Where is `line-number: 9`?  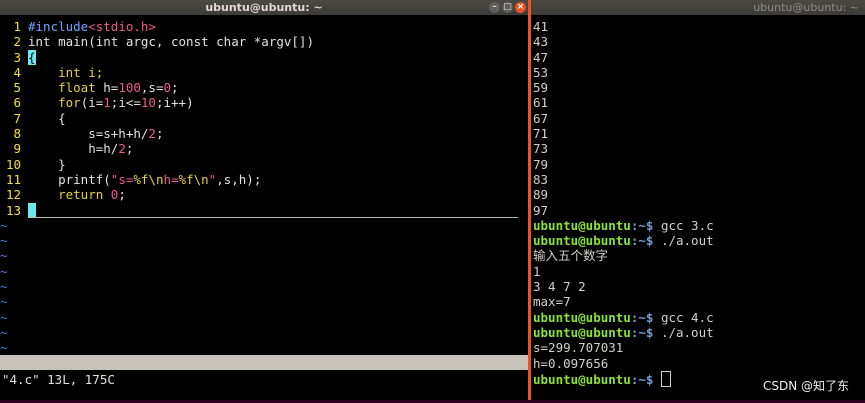
line-number: 9 is located at coordinates (17, 149).